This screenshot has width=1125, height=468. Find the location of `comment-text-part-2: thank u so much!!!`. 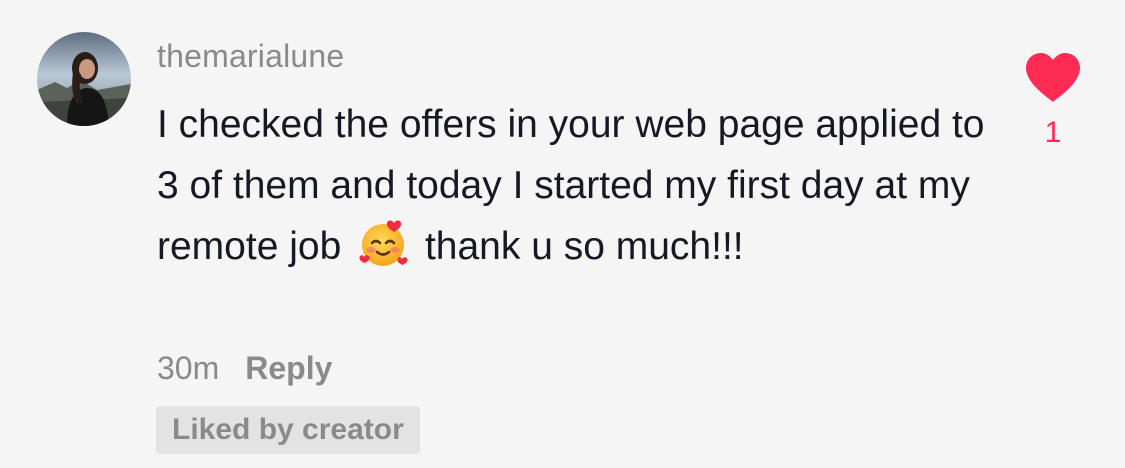

comment-text-part-2: thank u so much!!! is located at coordinates (584, 246).